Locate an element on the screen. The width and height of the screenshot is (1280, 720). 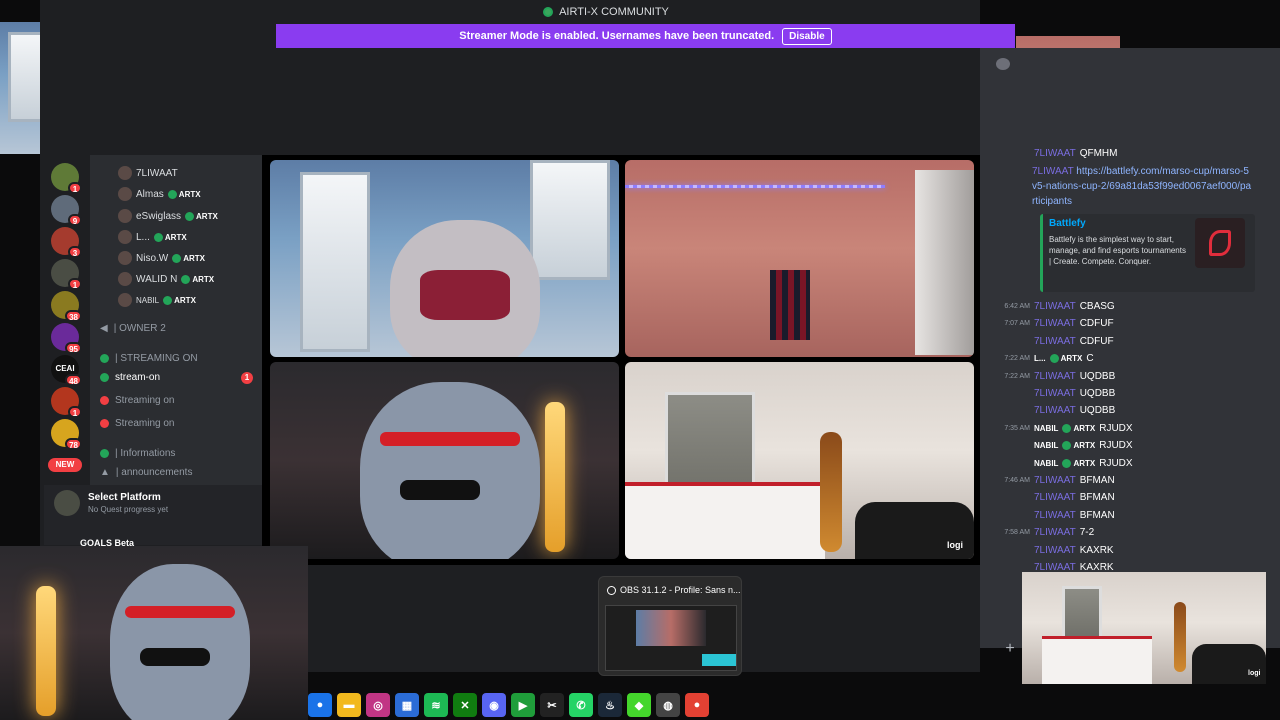
jersey is located at coordinates (790, 305).